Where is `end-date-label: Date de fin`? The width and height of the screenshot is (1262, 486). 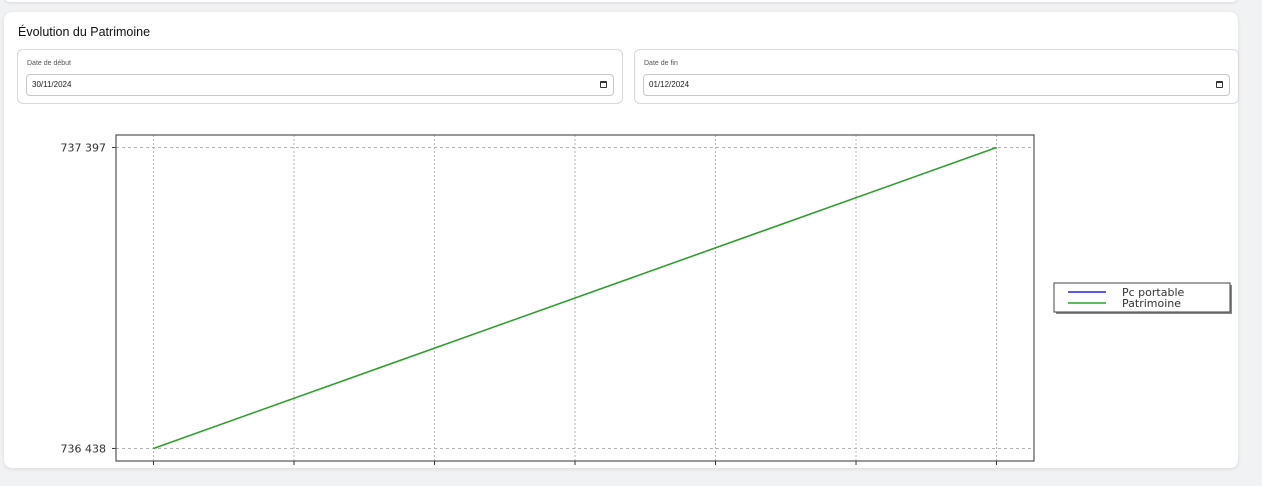 end-date-label: Date de fin is located at coordinates (661, 63).